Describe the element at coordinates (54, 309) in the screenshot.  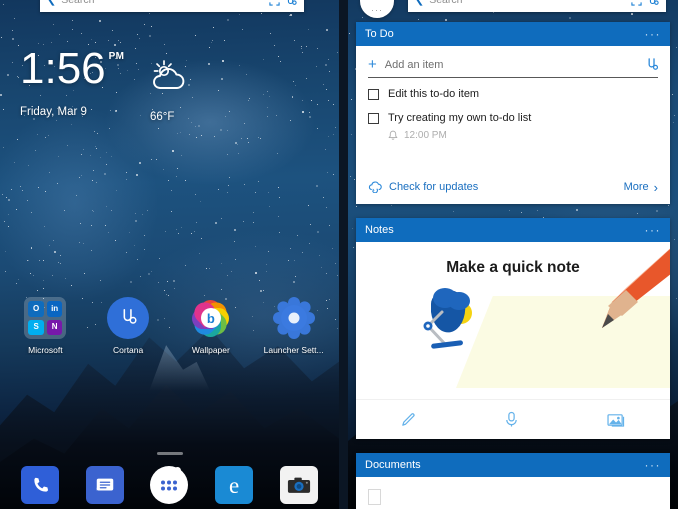
I see `folder-tile-linkedin: in` at that location.